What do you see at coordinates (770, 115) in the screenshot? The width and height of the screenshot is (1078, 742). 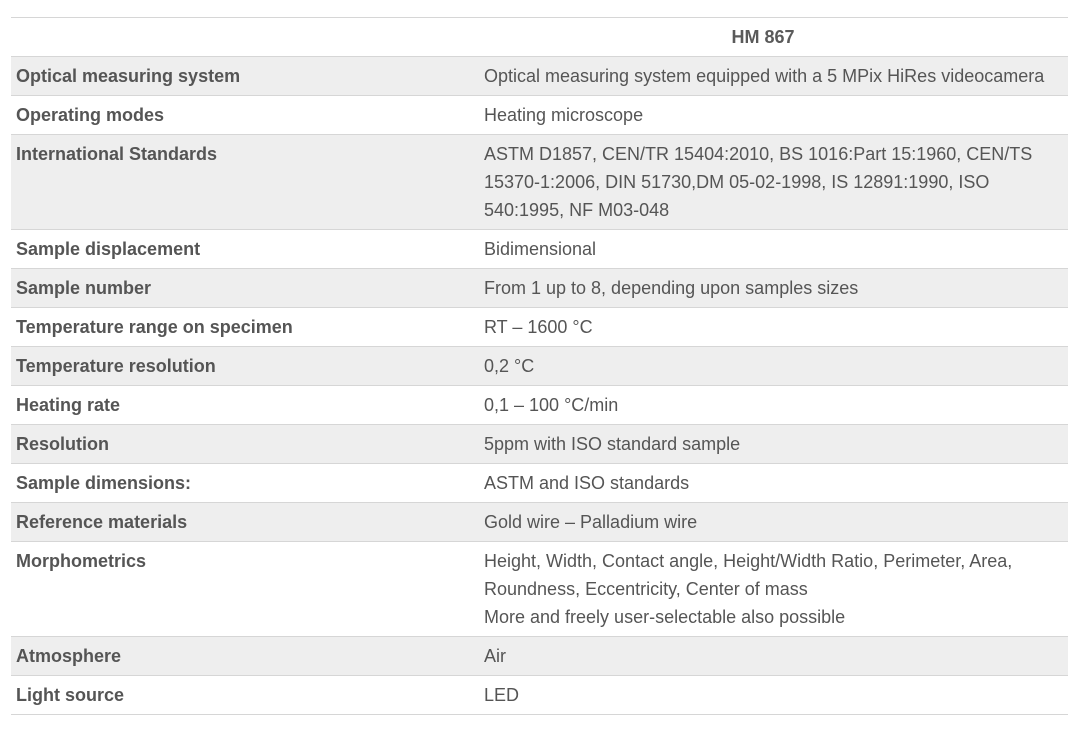 I see `spec-value: Heating microscope` at bounding box center [770, 115].